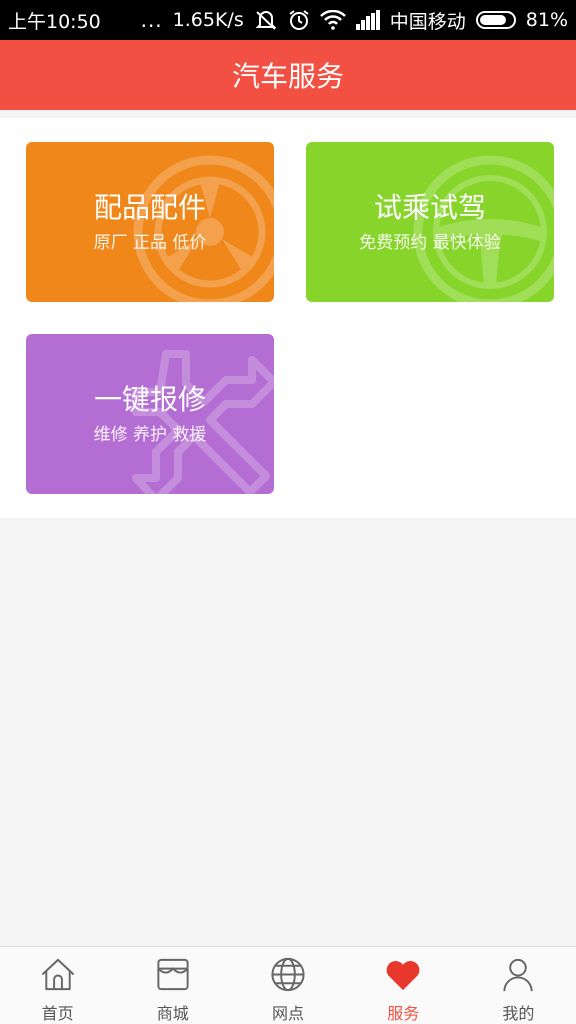 The image size is (576, 1024). Describe the element at coordinates (299, 20) in the screenshot. I see `alarm-icon` at that location.